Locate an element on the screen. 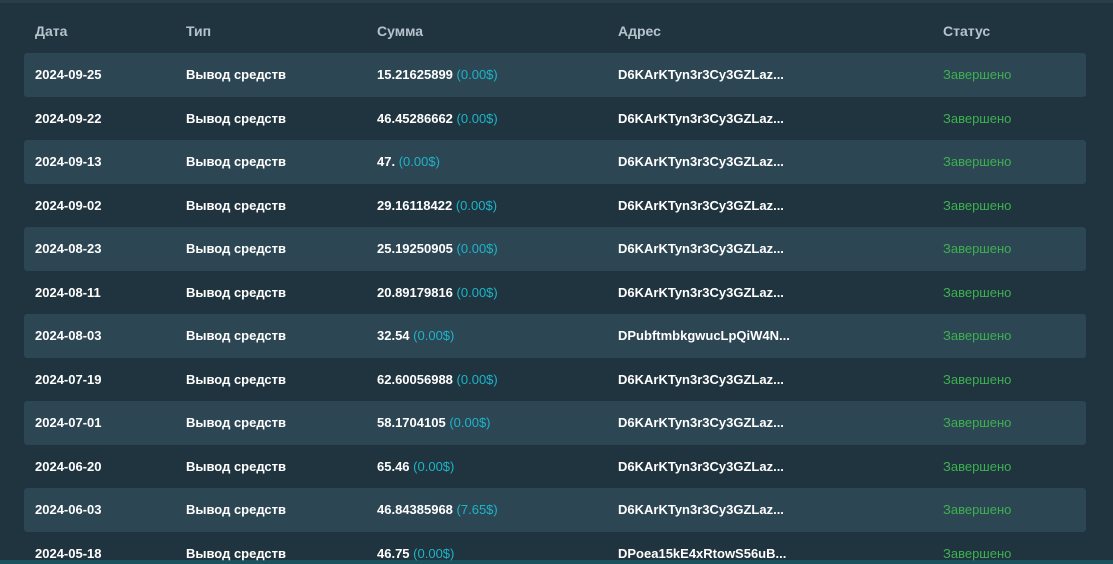  row-date: 2024-09-13 is located at coordinates (68, 161).